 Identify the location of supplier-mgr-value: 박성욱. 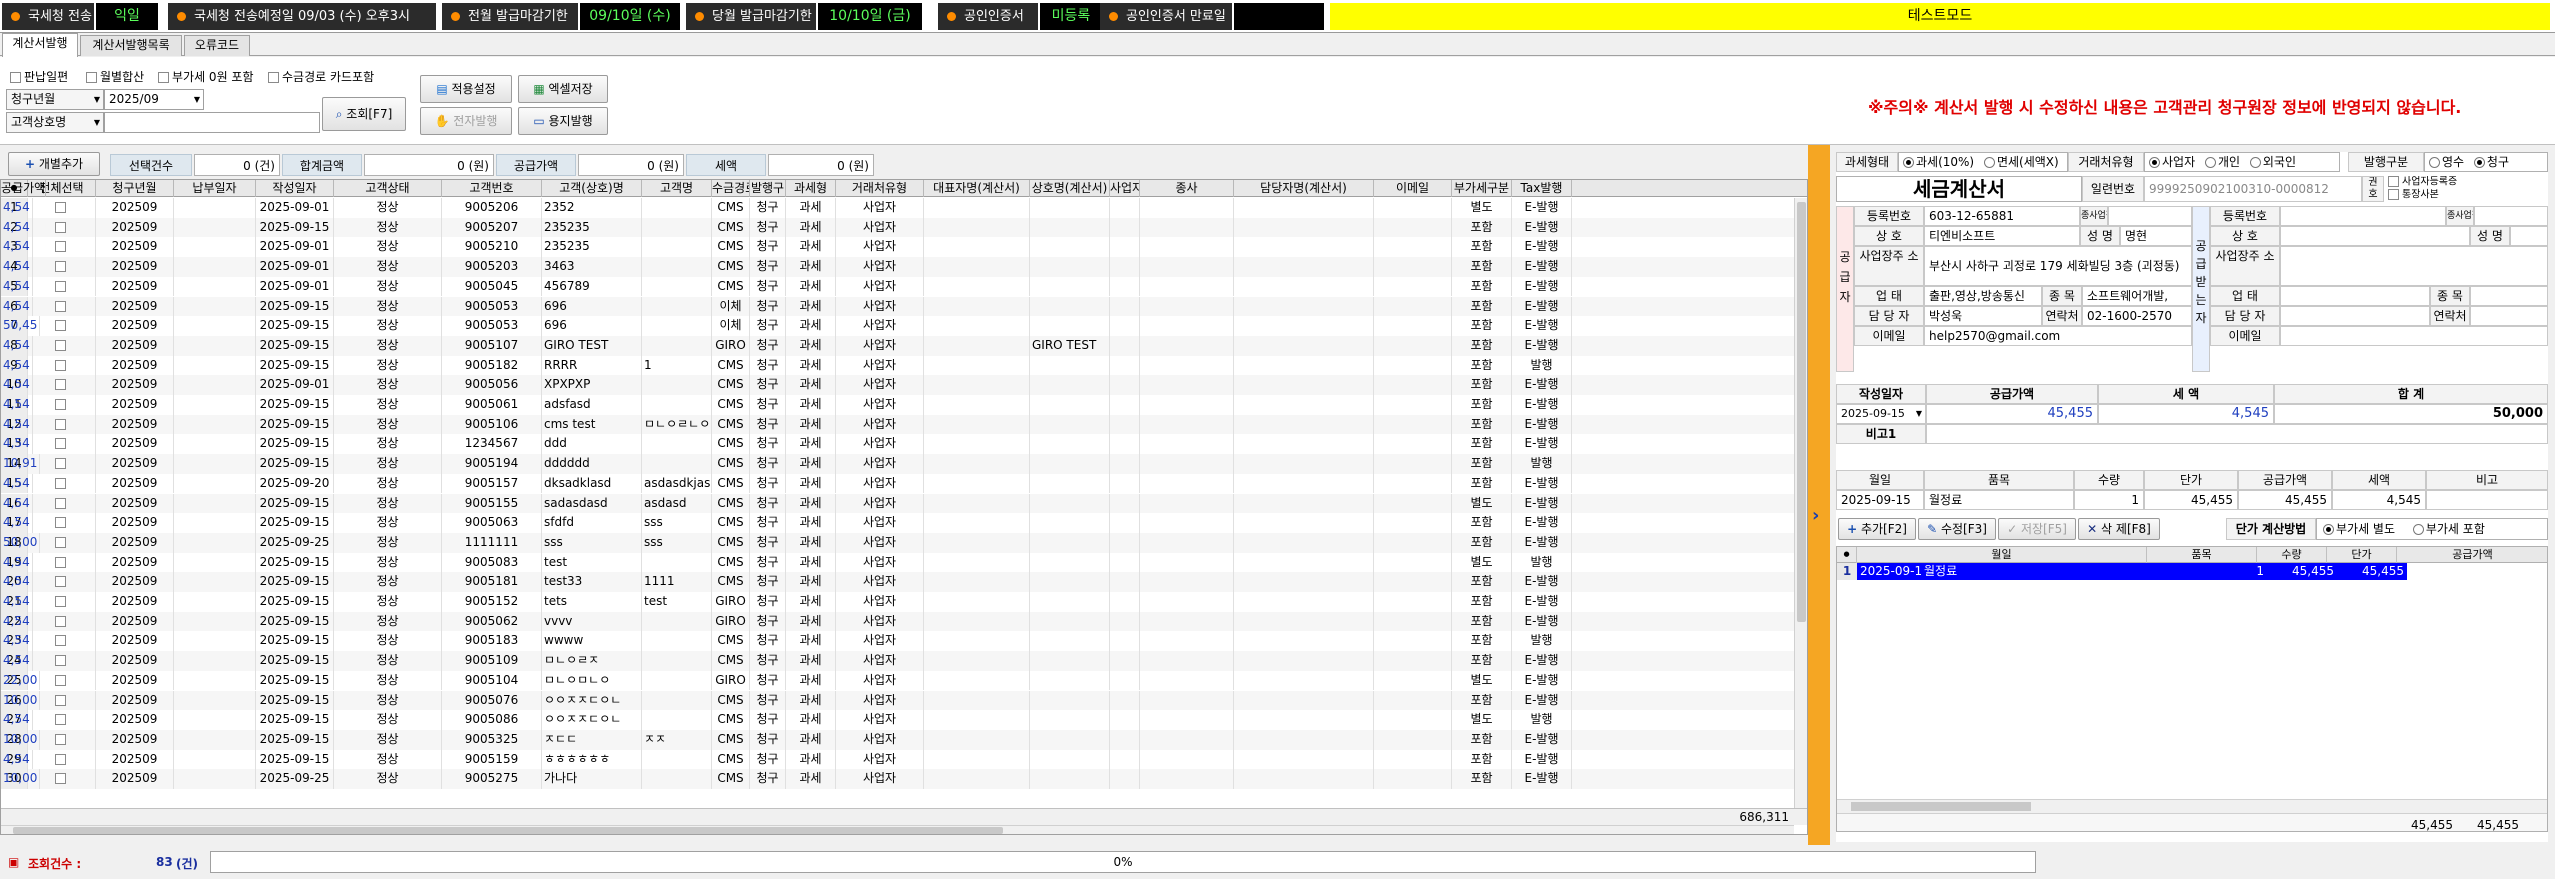
(1983, 316).